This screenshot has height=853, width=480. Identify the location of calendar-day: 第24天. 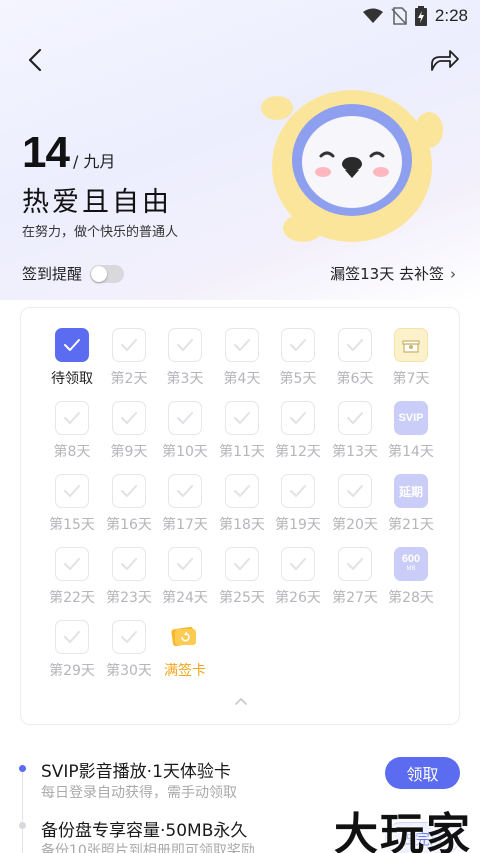
(185, 569).